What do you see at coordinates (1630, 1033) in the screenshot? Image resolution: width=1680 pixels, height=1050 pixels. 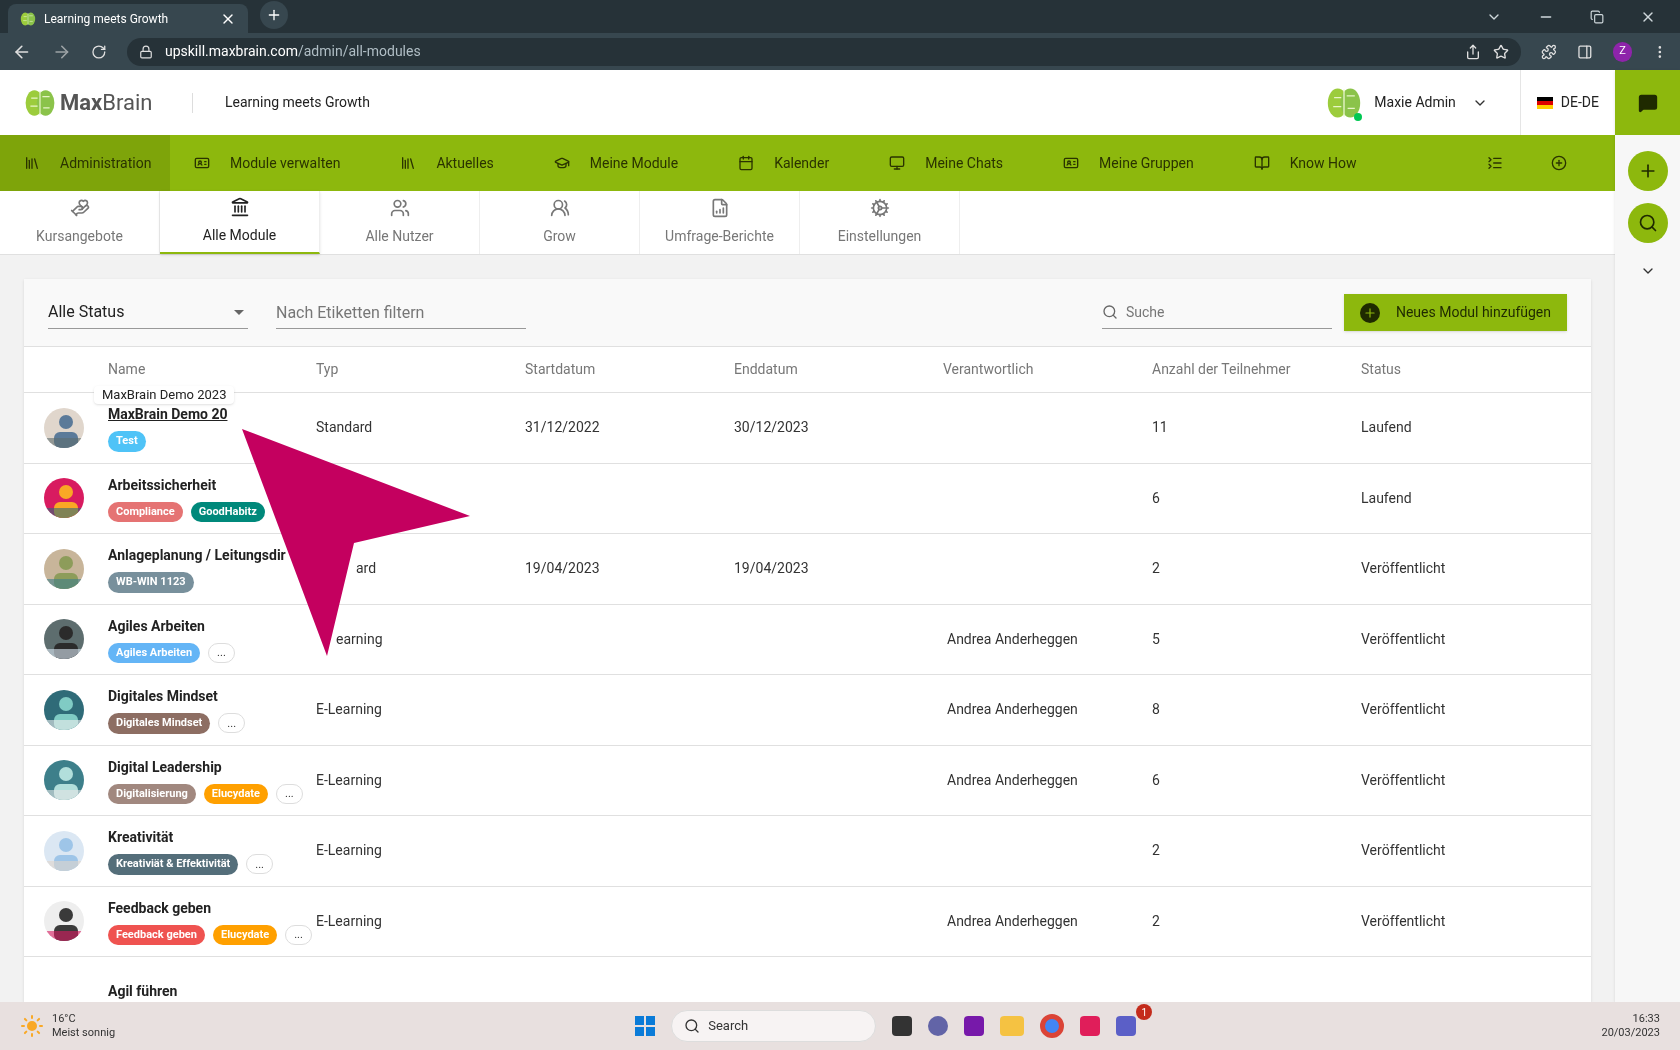 I see `clock-date: 20/03/2023` at bounding box center [1630, 1033].